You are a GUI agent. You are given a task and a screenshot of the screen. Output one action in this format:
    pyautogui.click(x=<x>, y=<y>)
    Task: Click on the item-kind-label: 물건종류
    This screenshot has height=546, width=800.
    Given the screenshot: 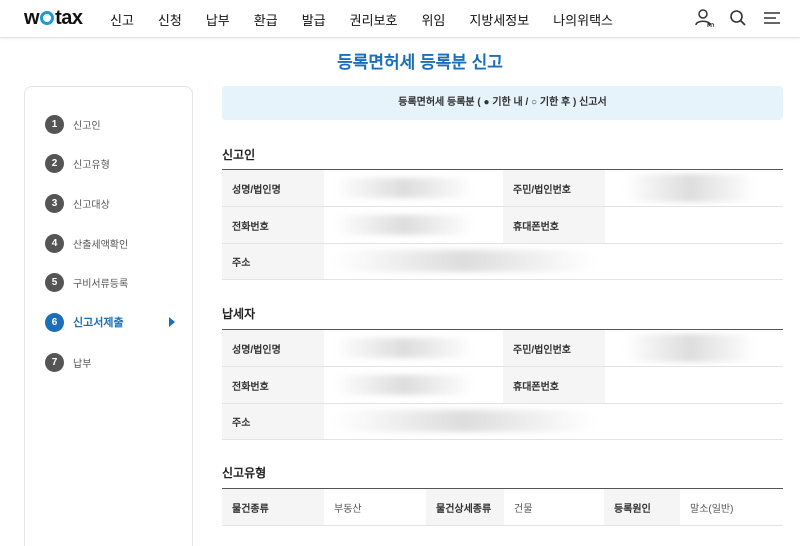 What is the action you would take?
    pyautogui.click(x=273, y=507)
    